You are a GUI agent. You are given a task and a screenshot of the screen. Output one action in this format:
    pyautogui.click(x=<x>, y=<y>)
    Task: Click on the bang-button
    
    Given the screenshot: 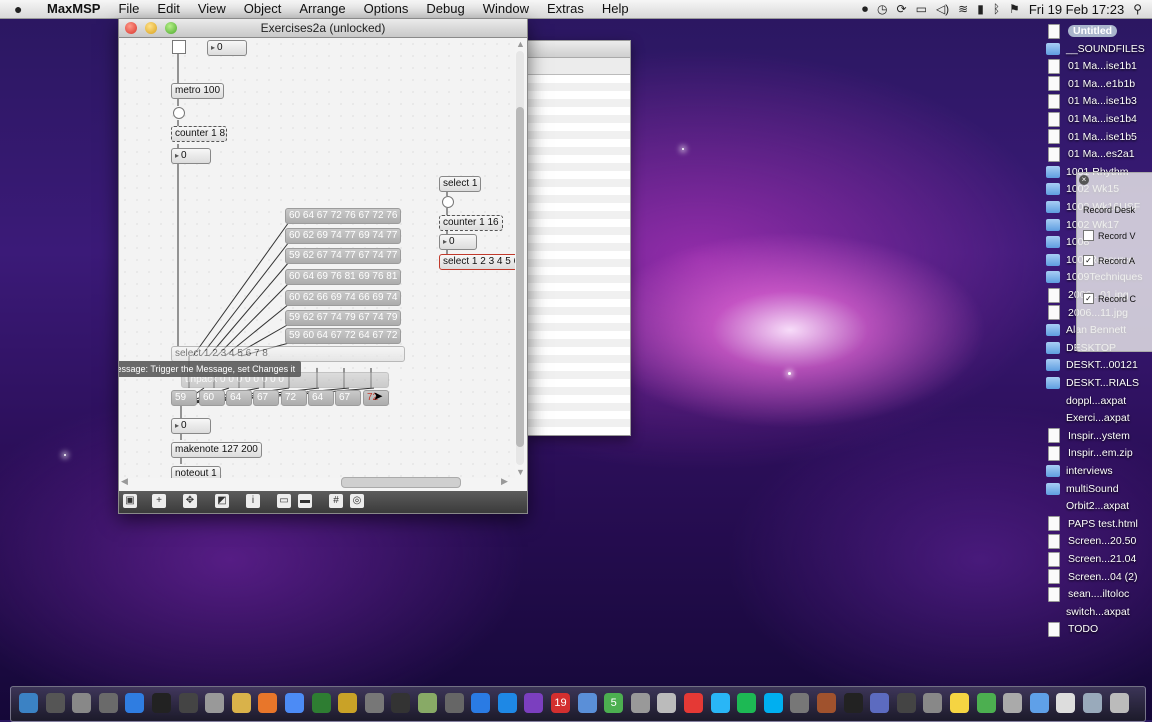 What is the action you would take?
    pyautogui.click(x=179, y=113)
    